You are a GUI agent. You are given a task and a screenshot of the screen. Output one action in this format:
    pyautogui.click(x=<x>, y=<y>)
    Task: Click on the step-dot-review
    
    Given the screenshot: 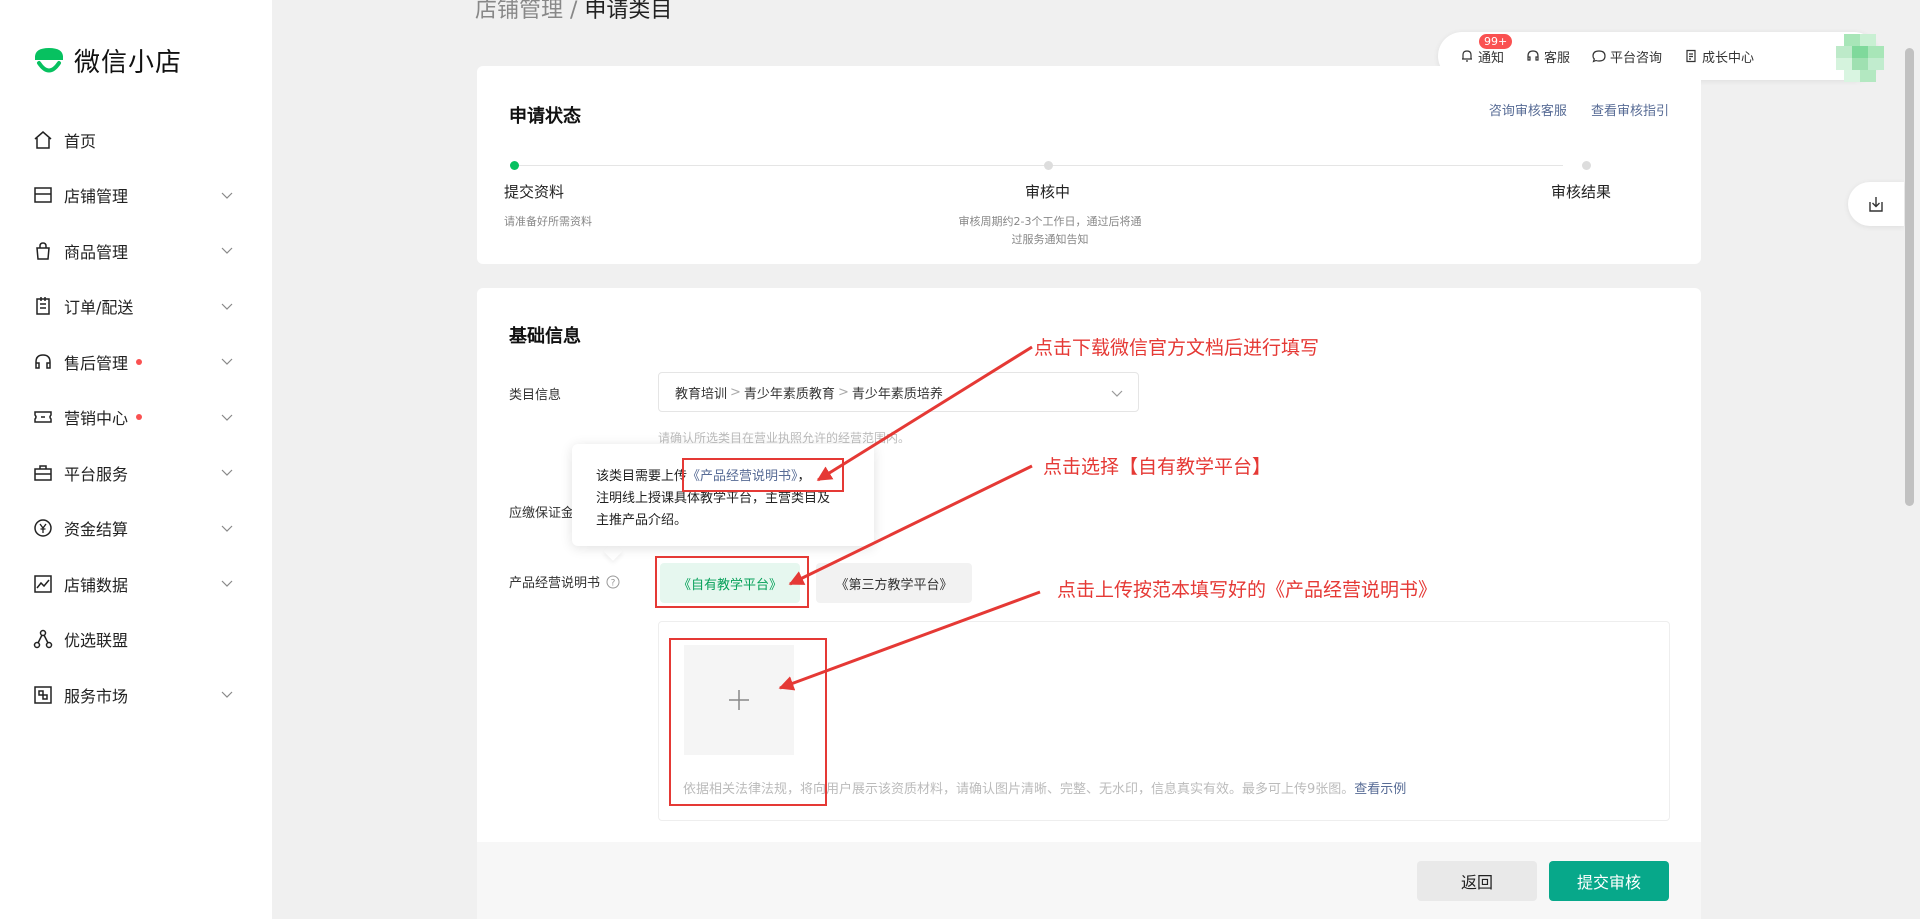 What is the action you would take?
    pyautogui.click(x=1048, y=165)
    